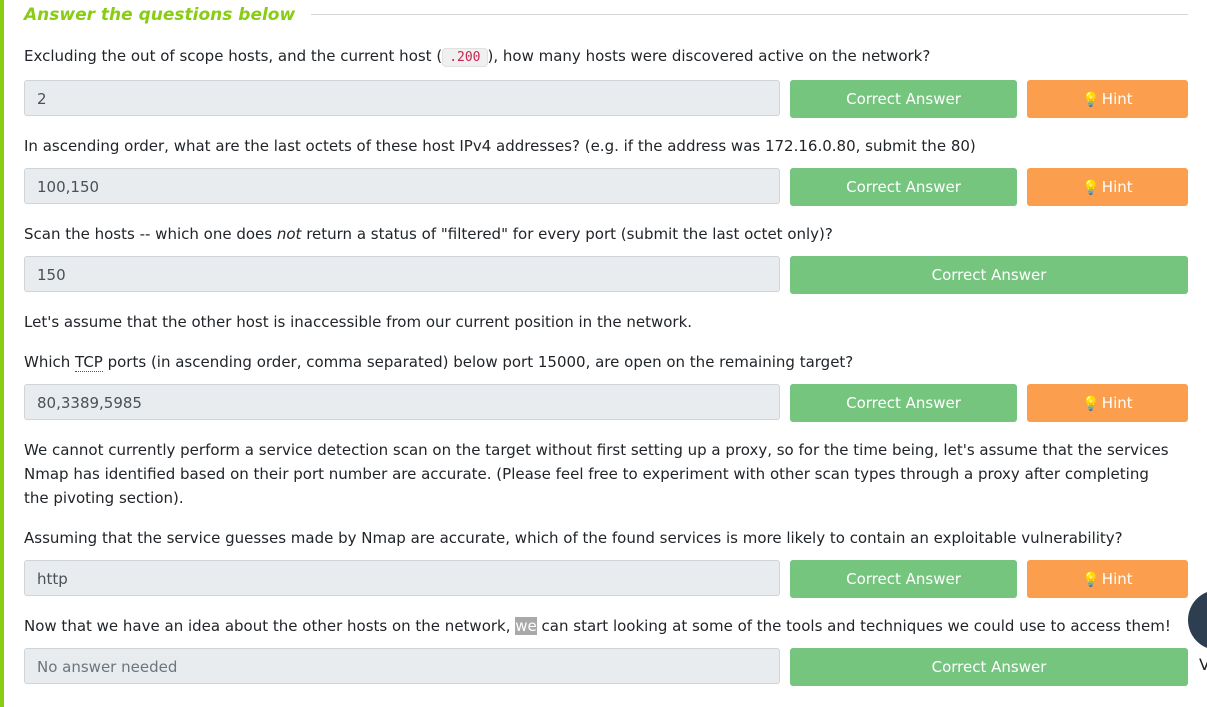 The height and width of the screenshot is (707, 1207). I want to click on question-2-correct-answer-button: Correct Answer, so click(903, 187).